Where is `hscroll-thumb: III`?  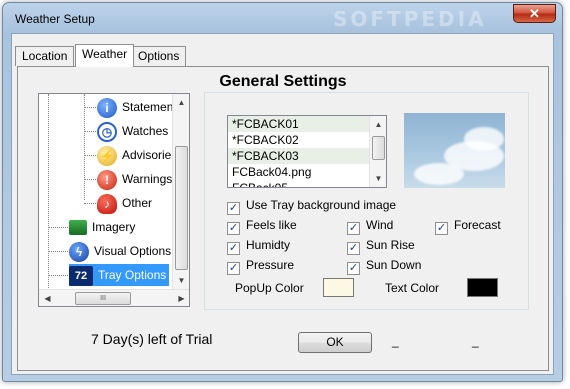 hscroll-thumb: III is located at coordinates (103, 298).